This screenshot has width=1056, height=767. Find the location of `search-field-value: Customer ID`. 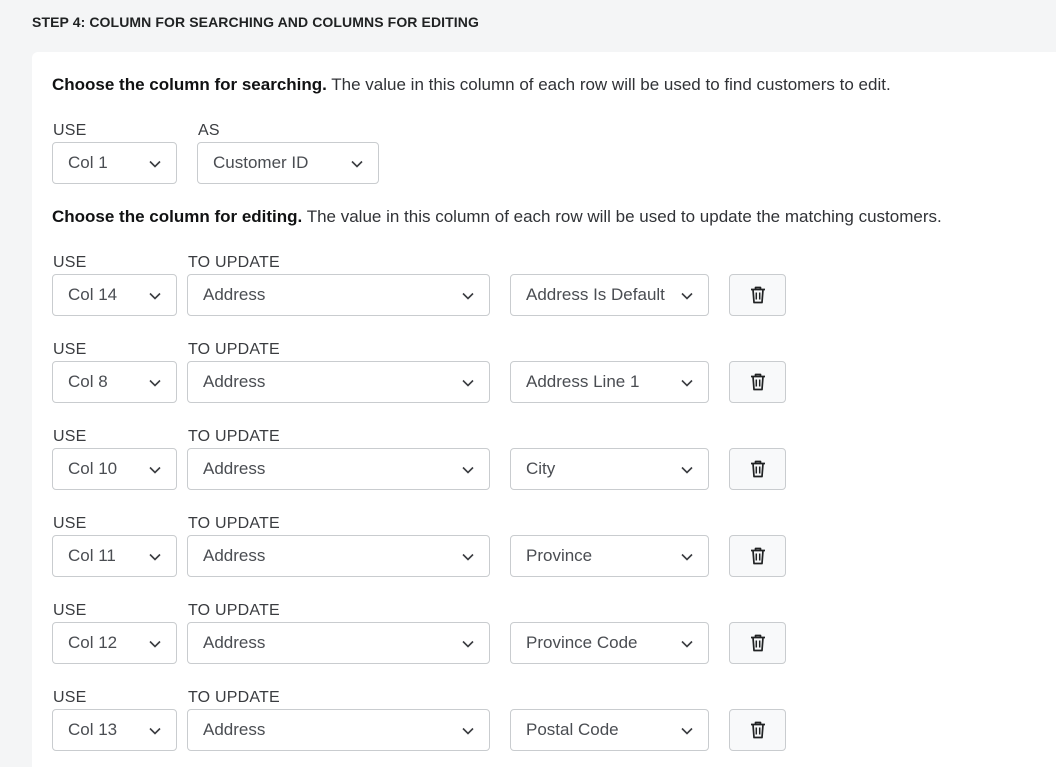

search-field-value: Customer ID is located at coordinates (261, 162).